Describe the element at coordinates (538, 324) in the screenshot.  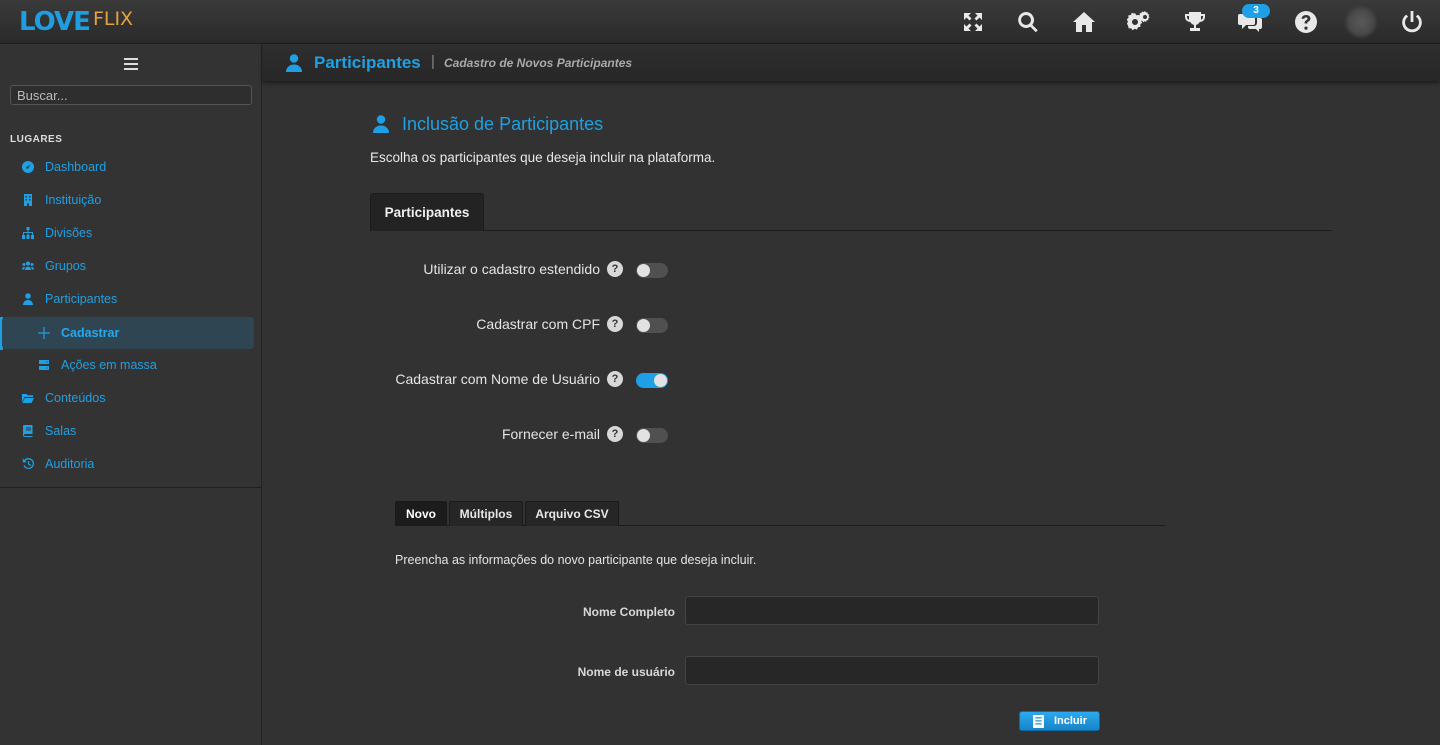
I see `option-label: Cadastrar com CPF` at that location.